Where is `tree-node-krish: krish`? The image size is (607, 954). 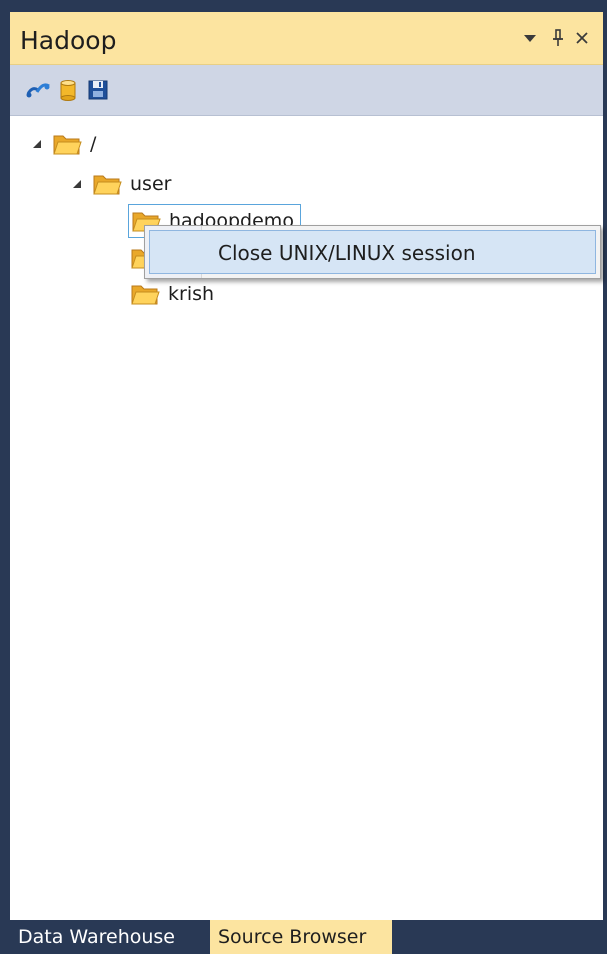
tree-node-krish: krish is located at coordinates (172, 294).